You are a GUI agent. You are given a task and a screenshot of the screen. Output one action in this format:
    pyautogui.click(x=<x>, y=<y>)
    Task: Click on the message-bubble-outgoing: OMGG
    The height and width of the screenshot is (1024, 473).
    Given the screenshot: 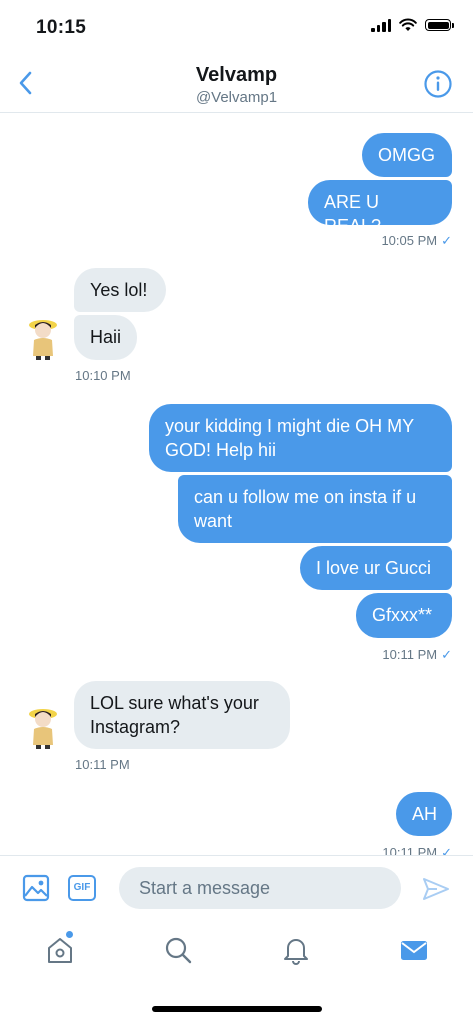 What is the action you would take?
    pyautogui.click(x=407, y=155)
    